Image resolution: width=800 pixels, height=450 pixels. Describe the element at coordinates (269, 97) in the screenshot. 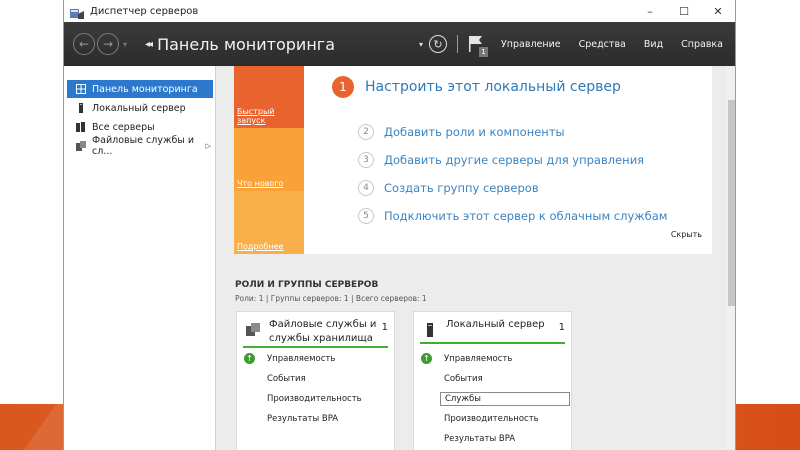

I see `tab-quick-start: Быстрый запуск` at that location.